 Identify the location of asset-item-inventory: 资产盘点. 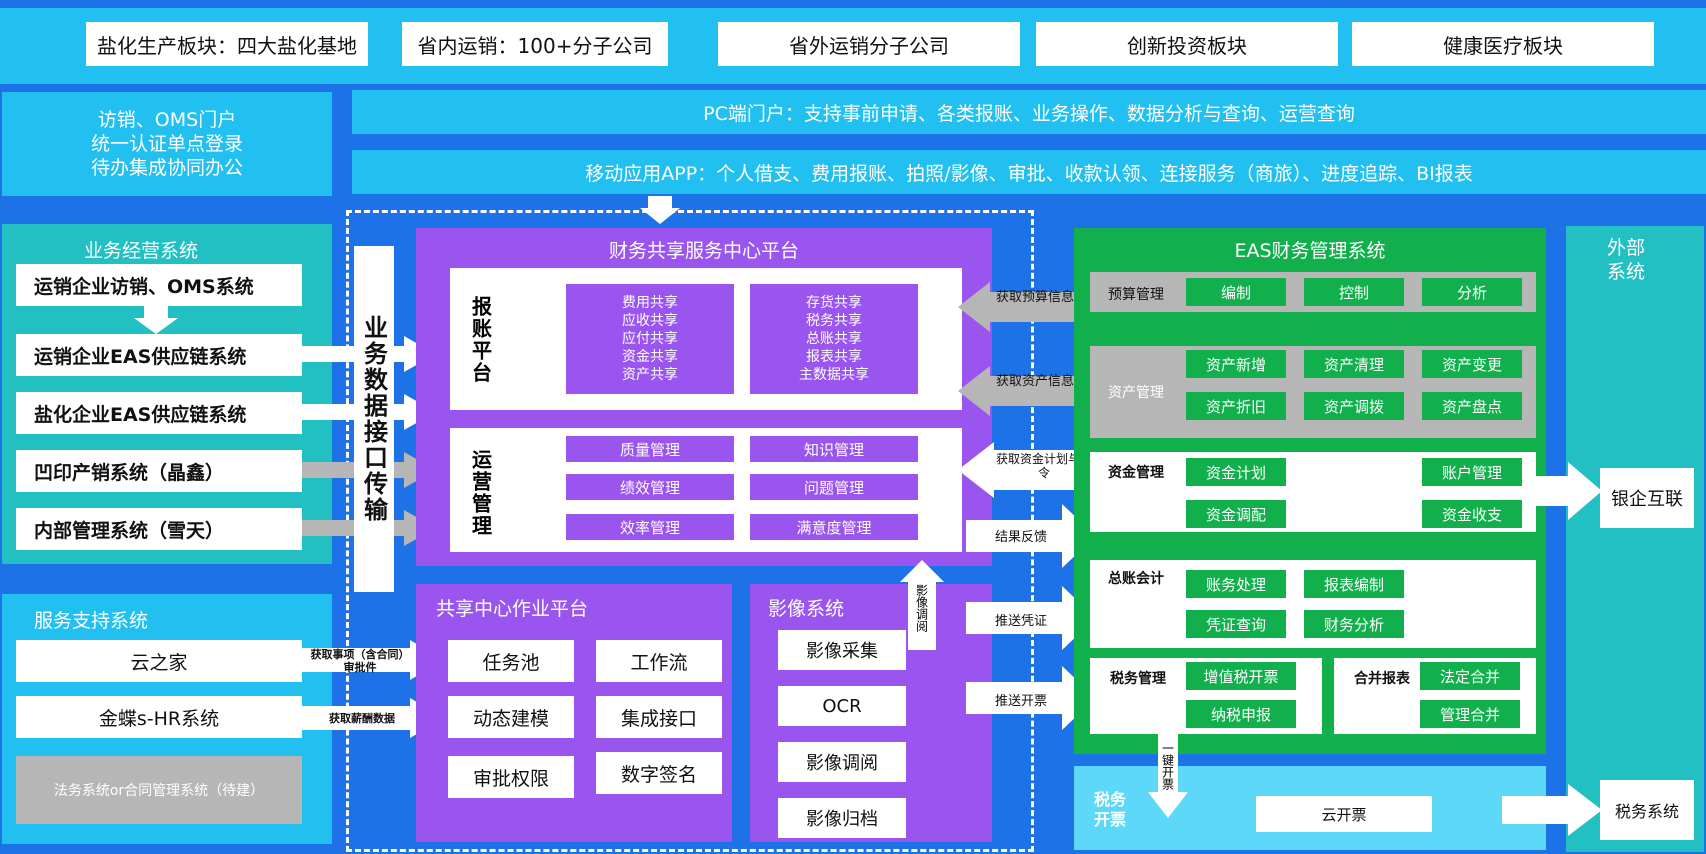
(1472, 406).